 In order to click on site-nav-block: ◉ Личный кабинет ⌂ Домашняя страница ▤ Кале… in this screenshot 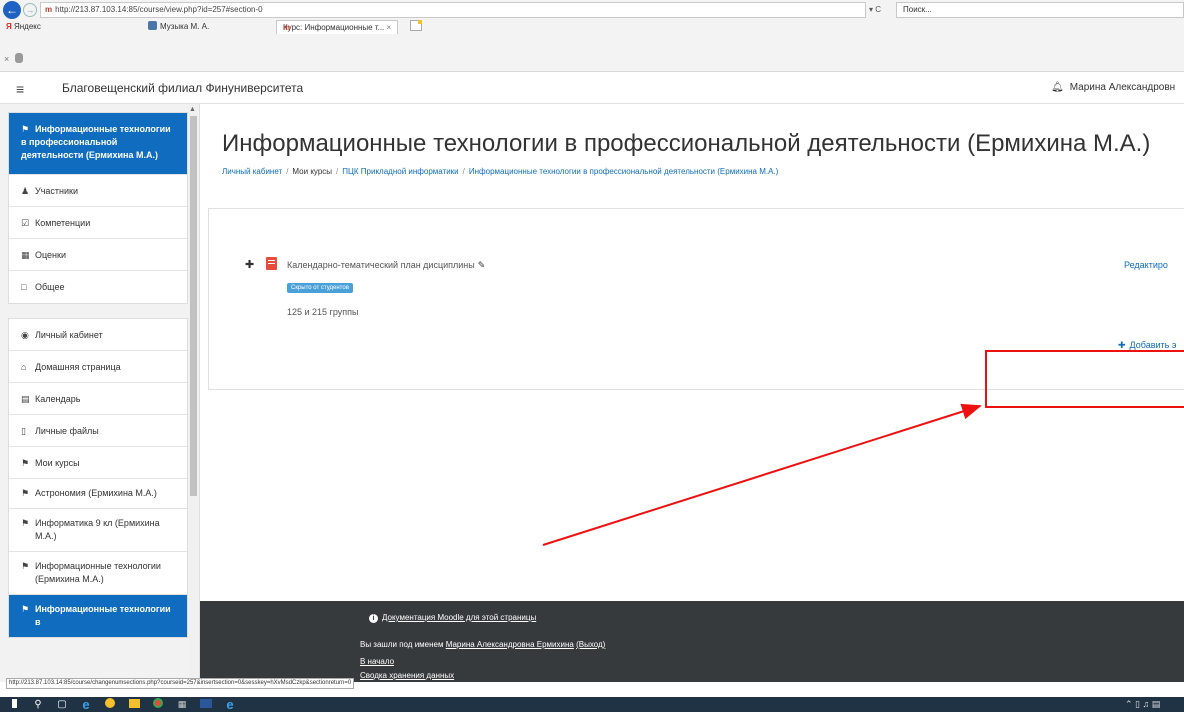, I will do `click(98, 478)`.